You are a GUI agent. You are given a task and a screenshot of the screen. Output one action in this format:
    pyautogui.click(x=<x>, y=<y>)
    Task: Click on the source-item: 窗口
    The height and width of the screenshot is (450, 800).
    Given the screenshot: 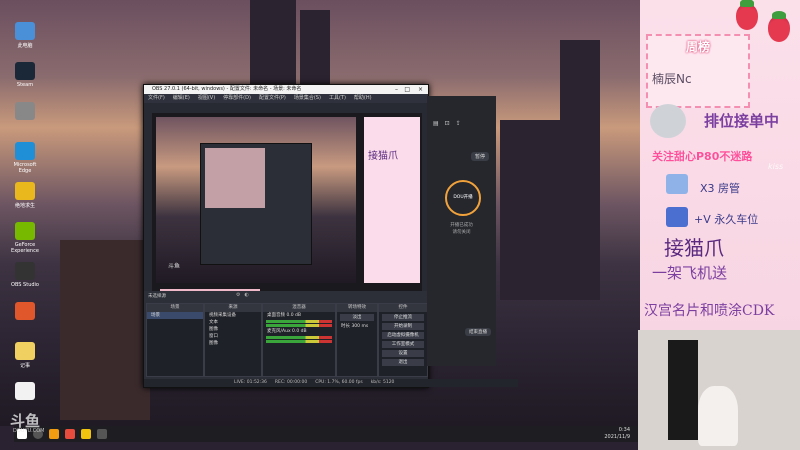 What is the action you would take?
    pyautogui.click(x=233, y=336)
    